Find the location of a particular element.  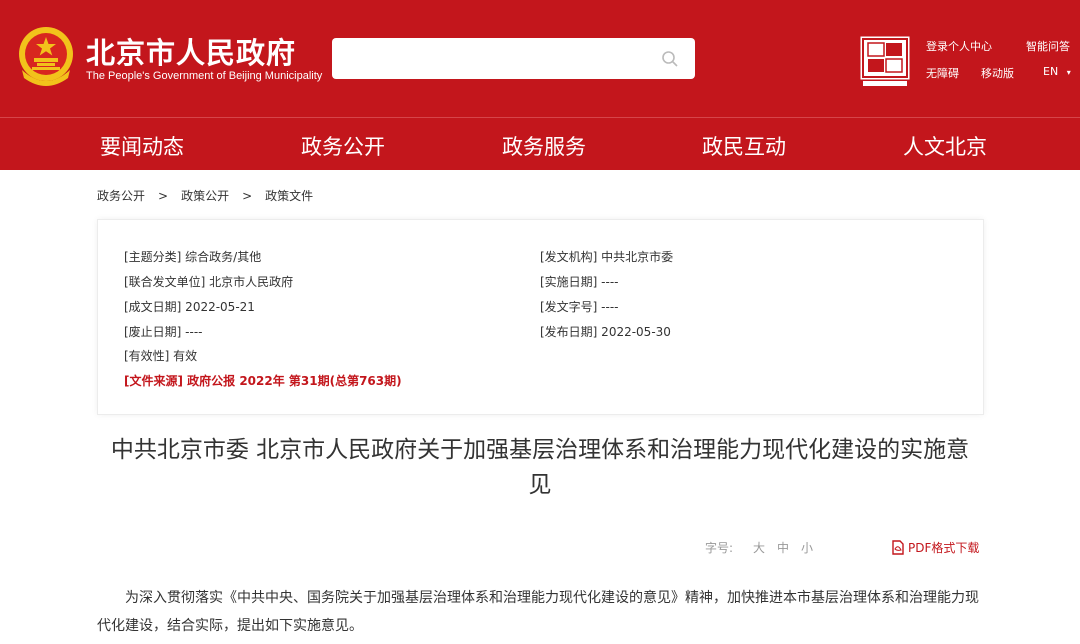

nav-item-news: 要闻动态 is located at coordinates (142, 146).